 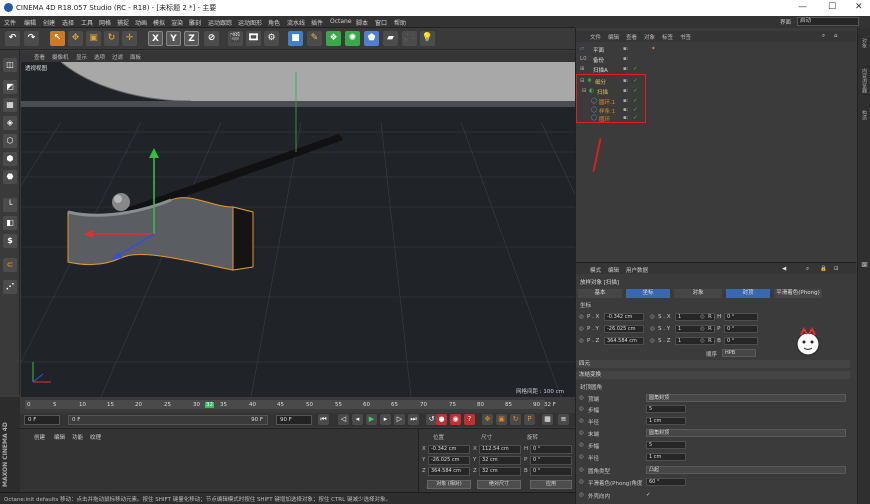 What do you see at coordinates (211, 38) in the screenshot?
I see `coordinate-system-icon: ⊘` at bounding box center [211, 38].